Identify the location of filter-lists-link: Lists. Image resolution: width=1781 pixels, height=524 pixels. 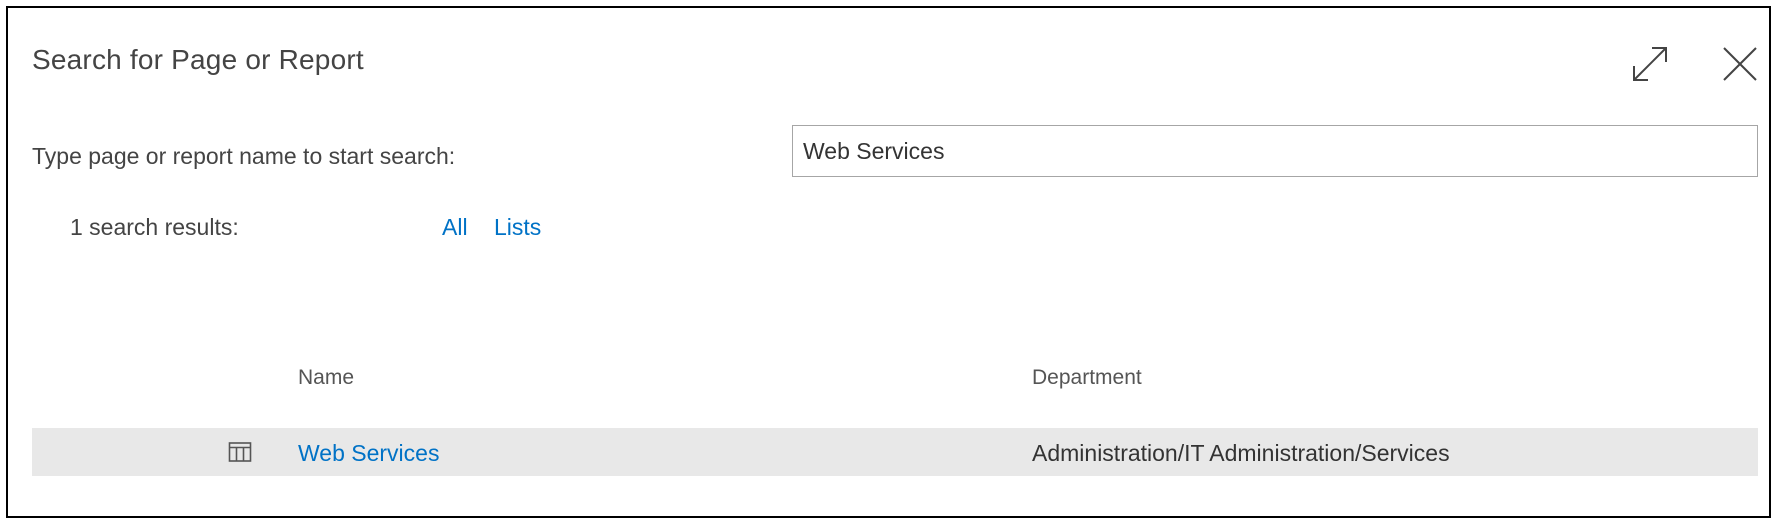
(517, 227).